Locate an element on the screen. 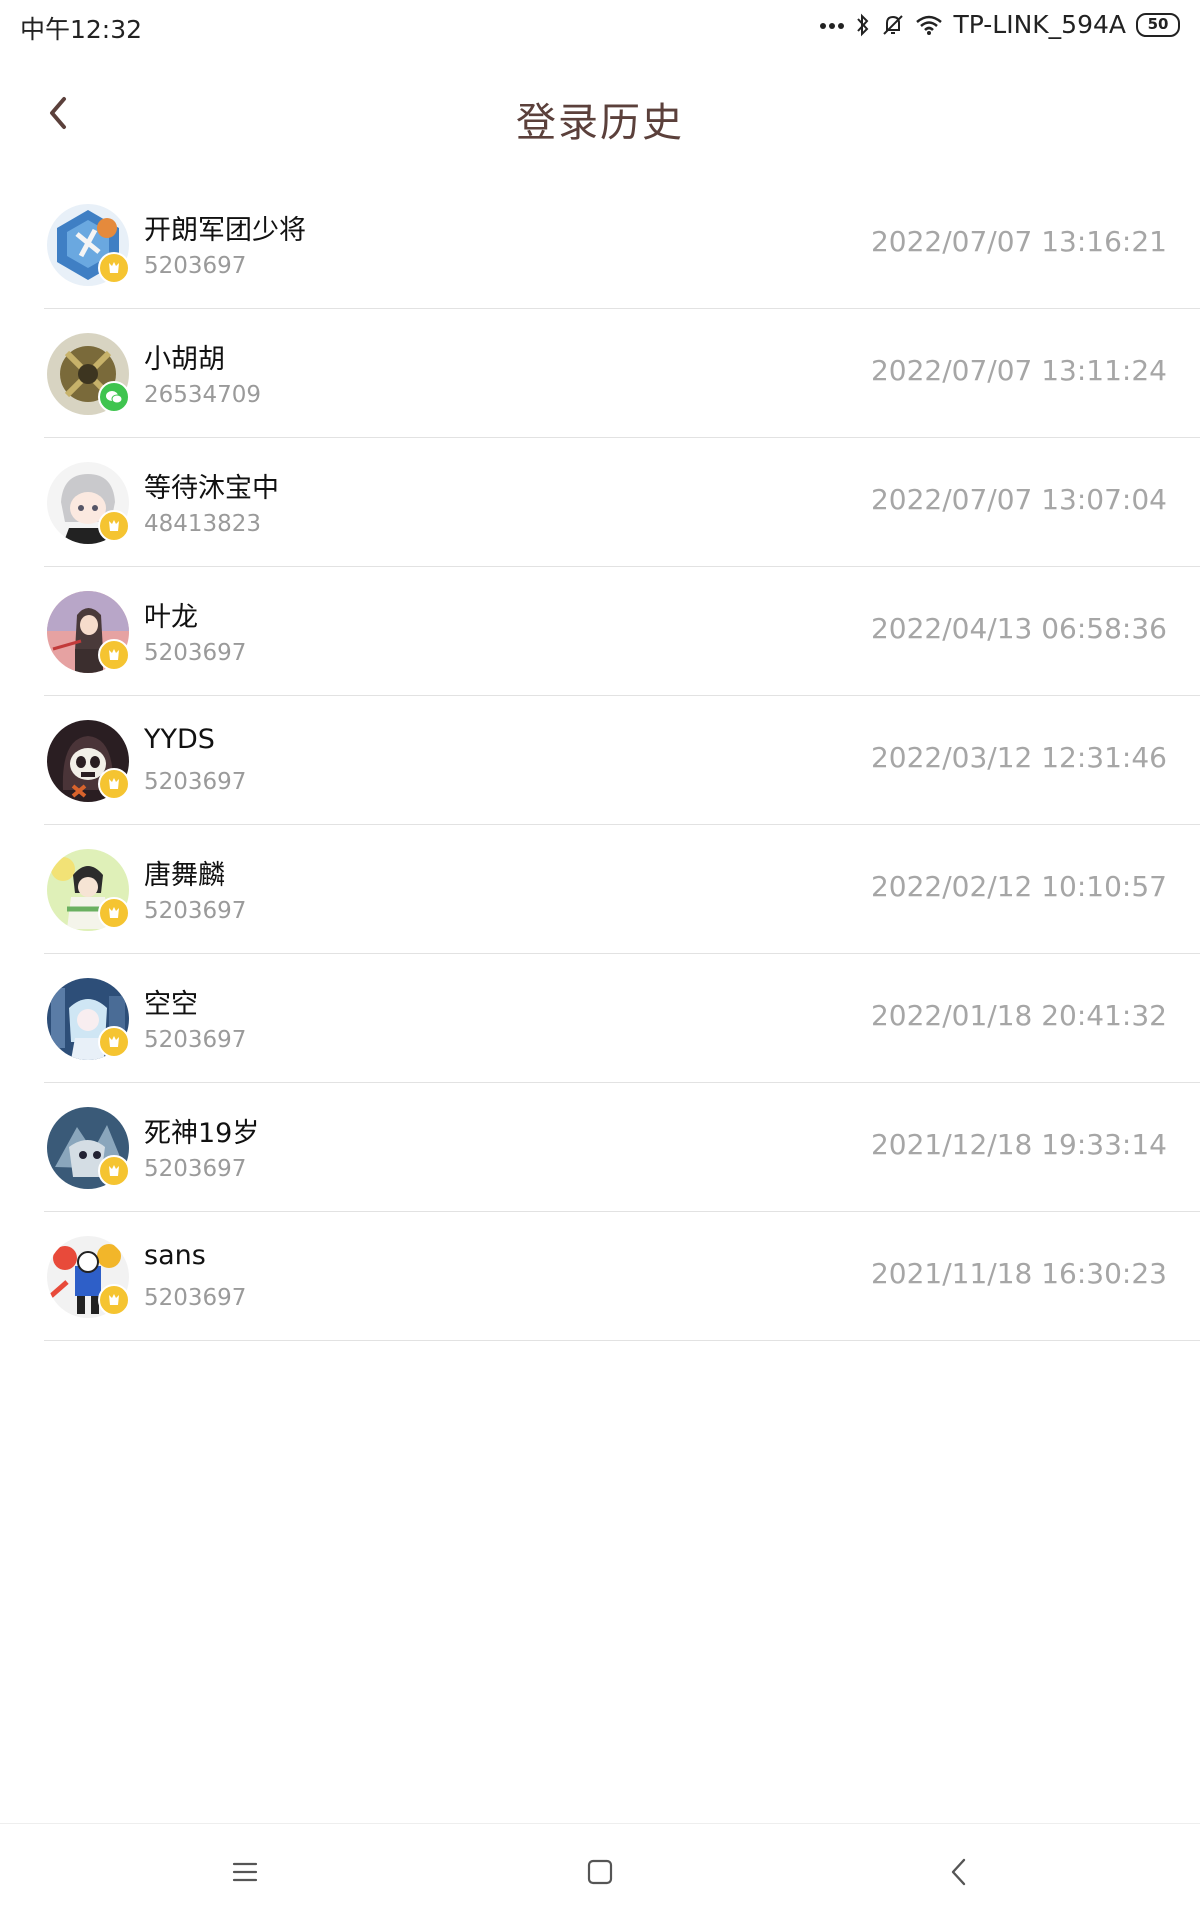 Image resolution: width=1200 pixels, height=1921 pixels. menu-icon is located at coordinates (245, 1872).